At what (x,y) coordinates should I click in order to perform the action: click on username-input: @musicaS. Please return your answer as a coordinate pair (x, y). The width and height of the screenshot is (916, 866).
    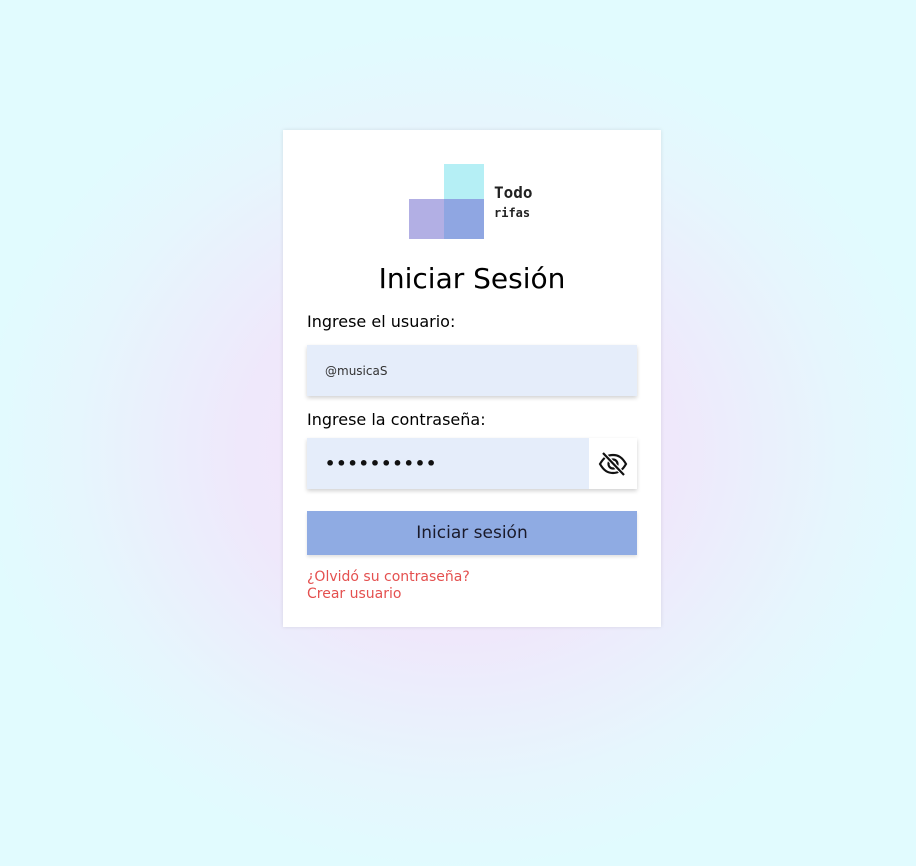
    Looking at the image, I should click on (472, 370).